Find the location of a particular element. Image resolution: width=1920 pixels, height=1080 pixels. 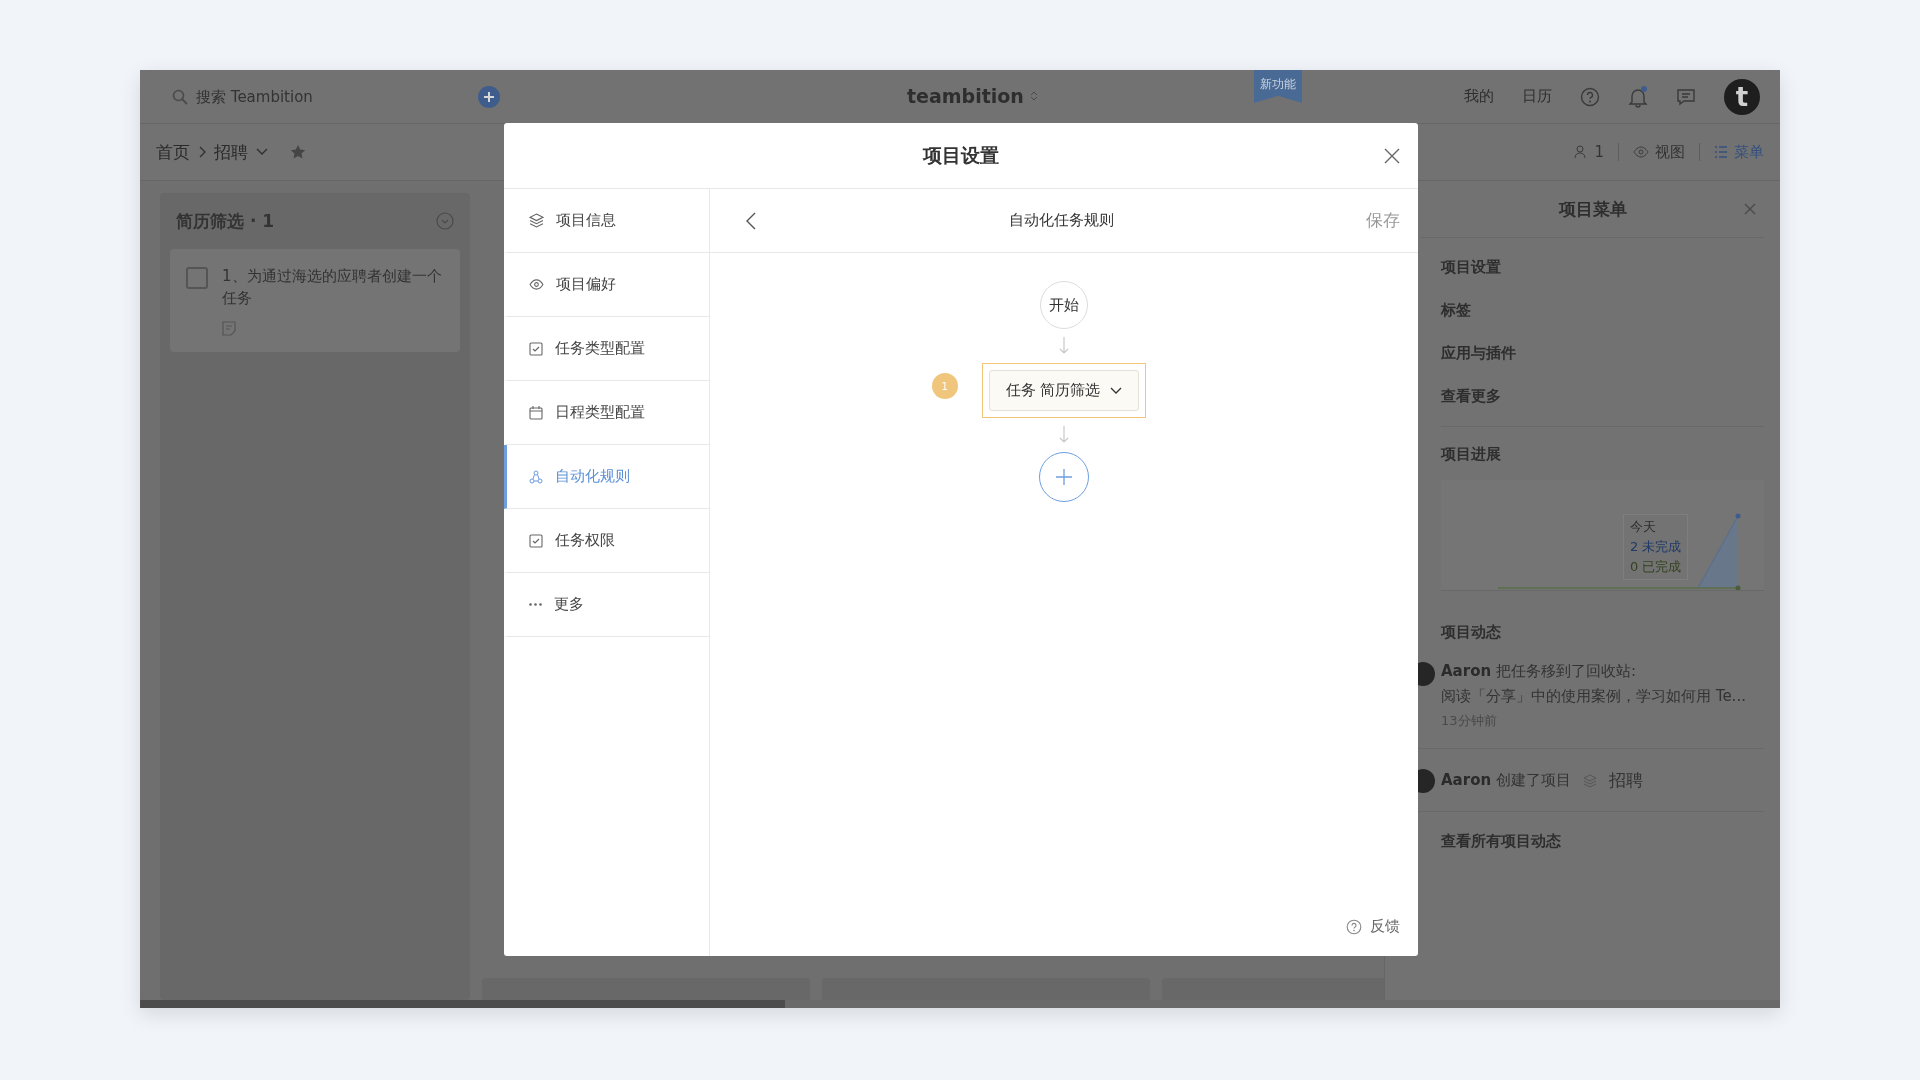

nav-link: 日历 is located at coordinates (1537, 96).